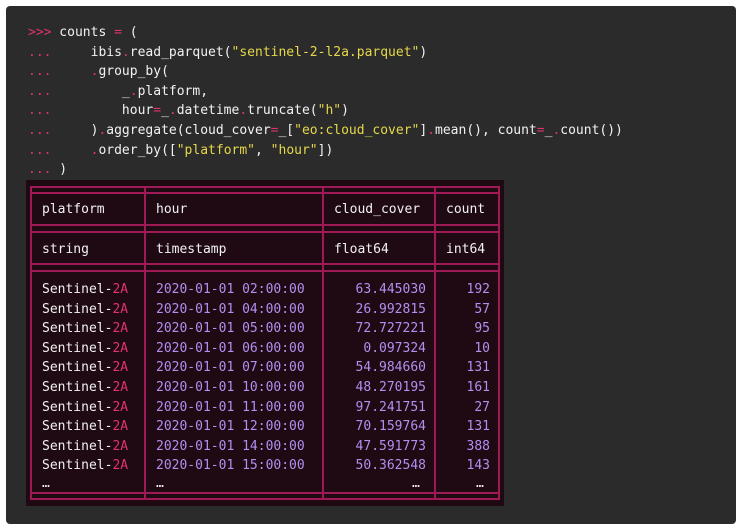 The image size is (744, 531). What do you see at coordinates (361, 249) in the screenshot?
I see `column-type-cloud-cover: float64` at bounding box center [361, 249].